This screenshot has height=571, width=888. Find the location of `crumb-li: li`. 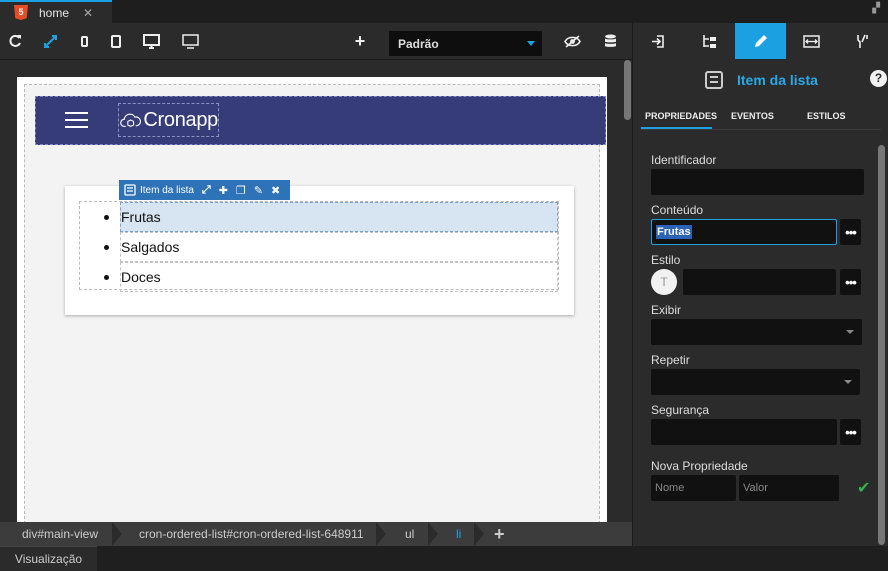

crumb-li: li is located at coordinates (458, 534).